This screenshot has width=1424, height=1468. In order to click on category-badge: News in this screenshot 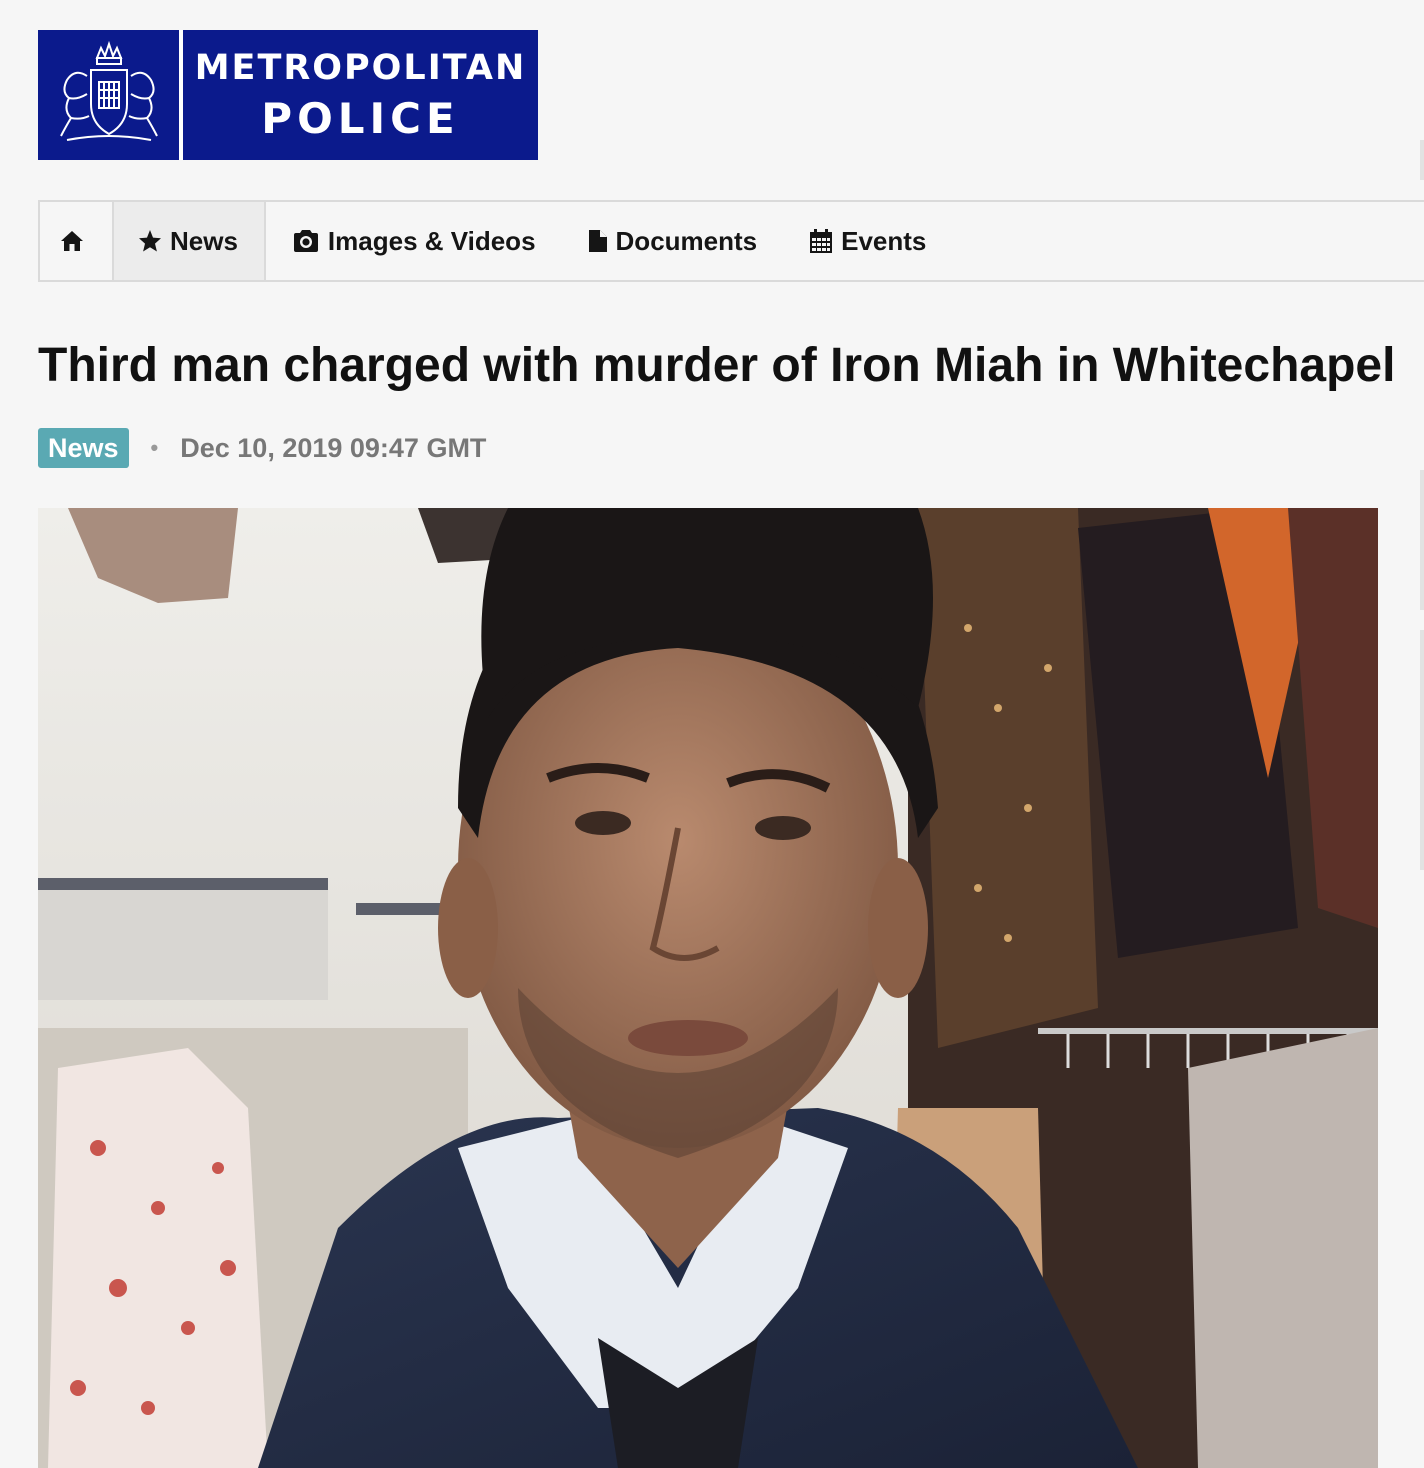, I will do `click(83, 448)`.